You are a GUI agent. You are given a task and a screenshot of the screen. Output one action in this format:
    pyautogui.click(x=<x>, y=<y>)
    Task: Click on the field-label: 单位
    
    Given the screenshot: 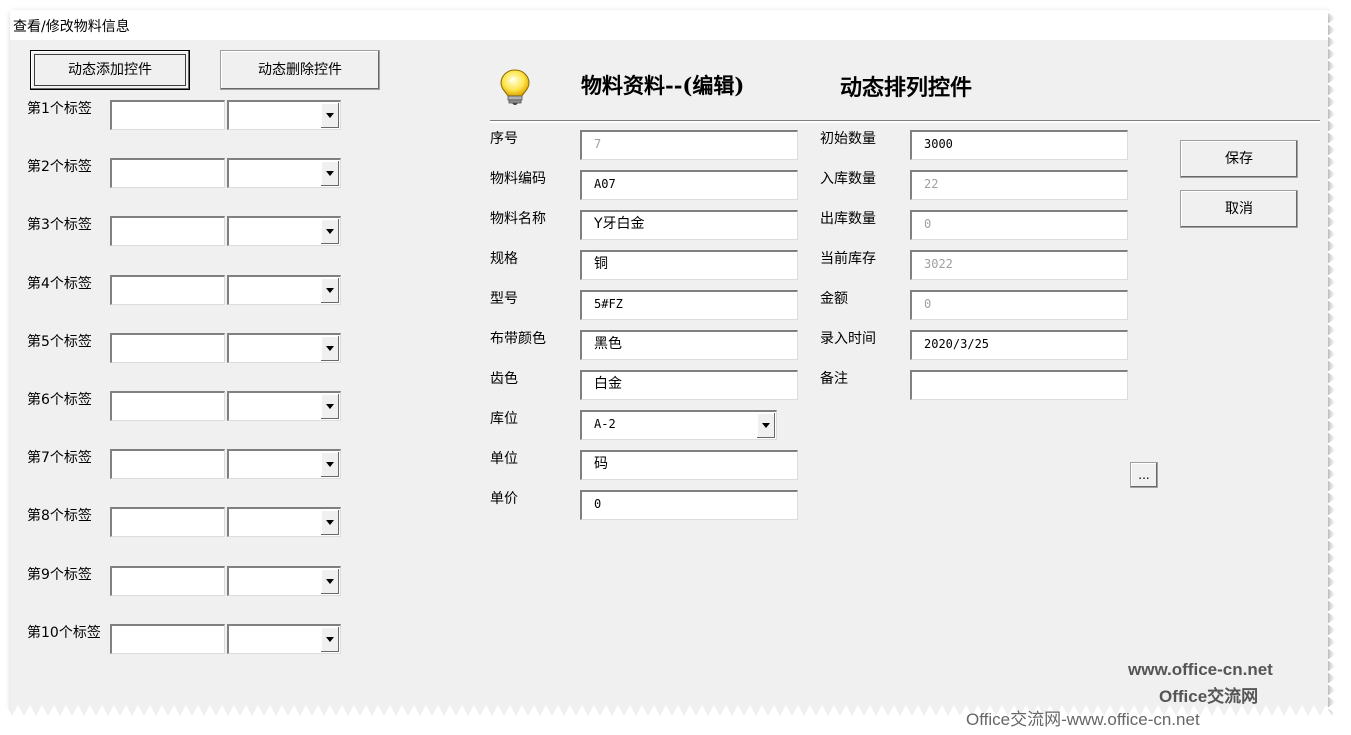 What is the action you would take?
    pyautogui.click(x=504, y=459)
    